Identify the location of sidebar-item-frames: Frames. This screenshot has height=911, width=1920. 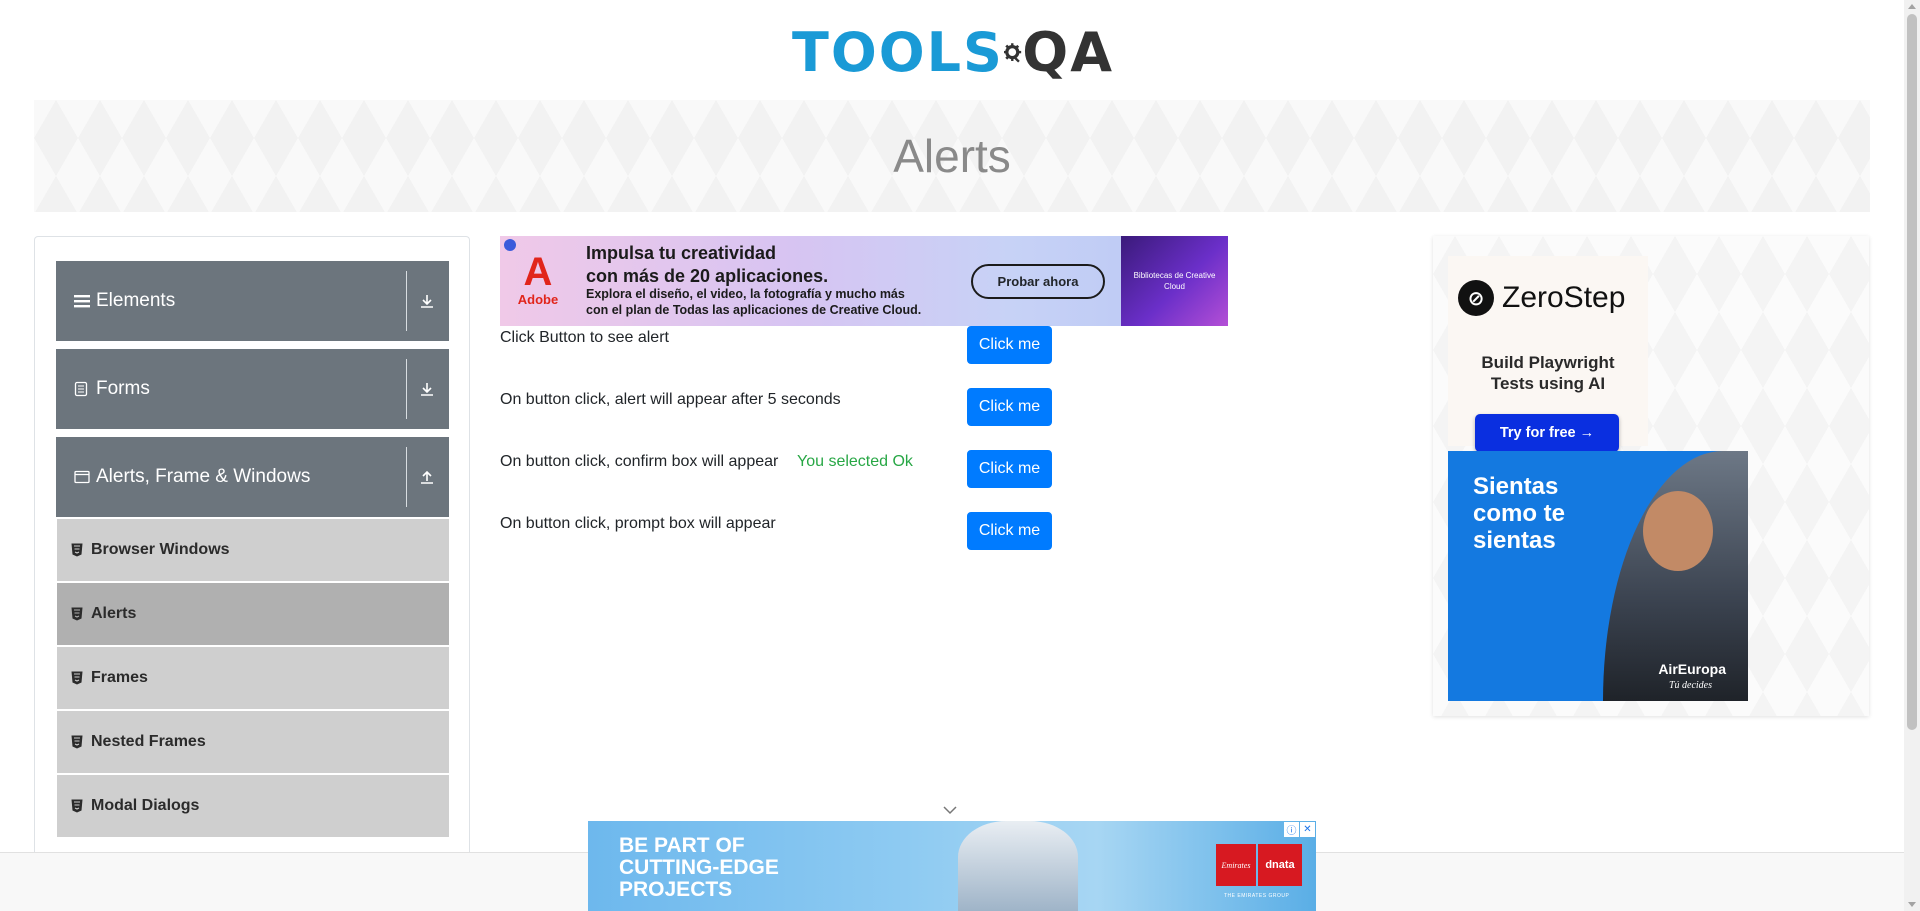
(253, 678).